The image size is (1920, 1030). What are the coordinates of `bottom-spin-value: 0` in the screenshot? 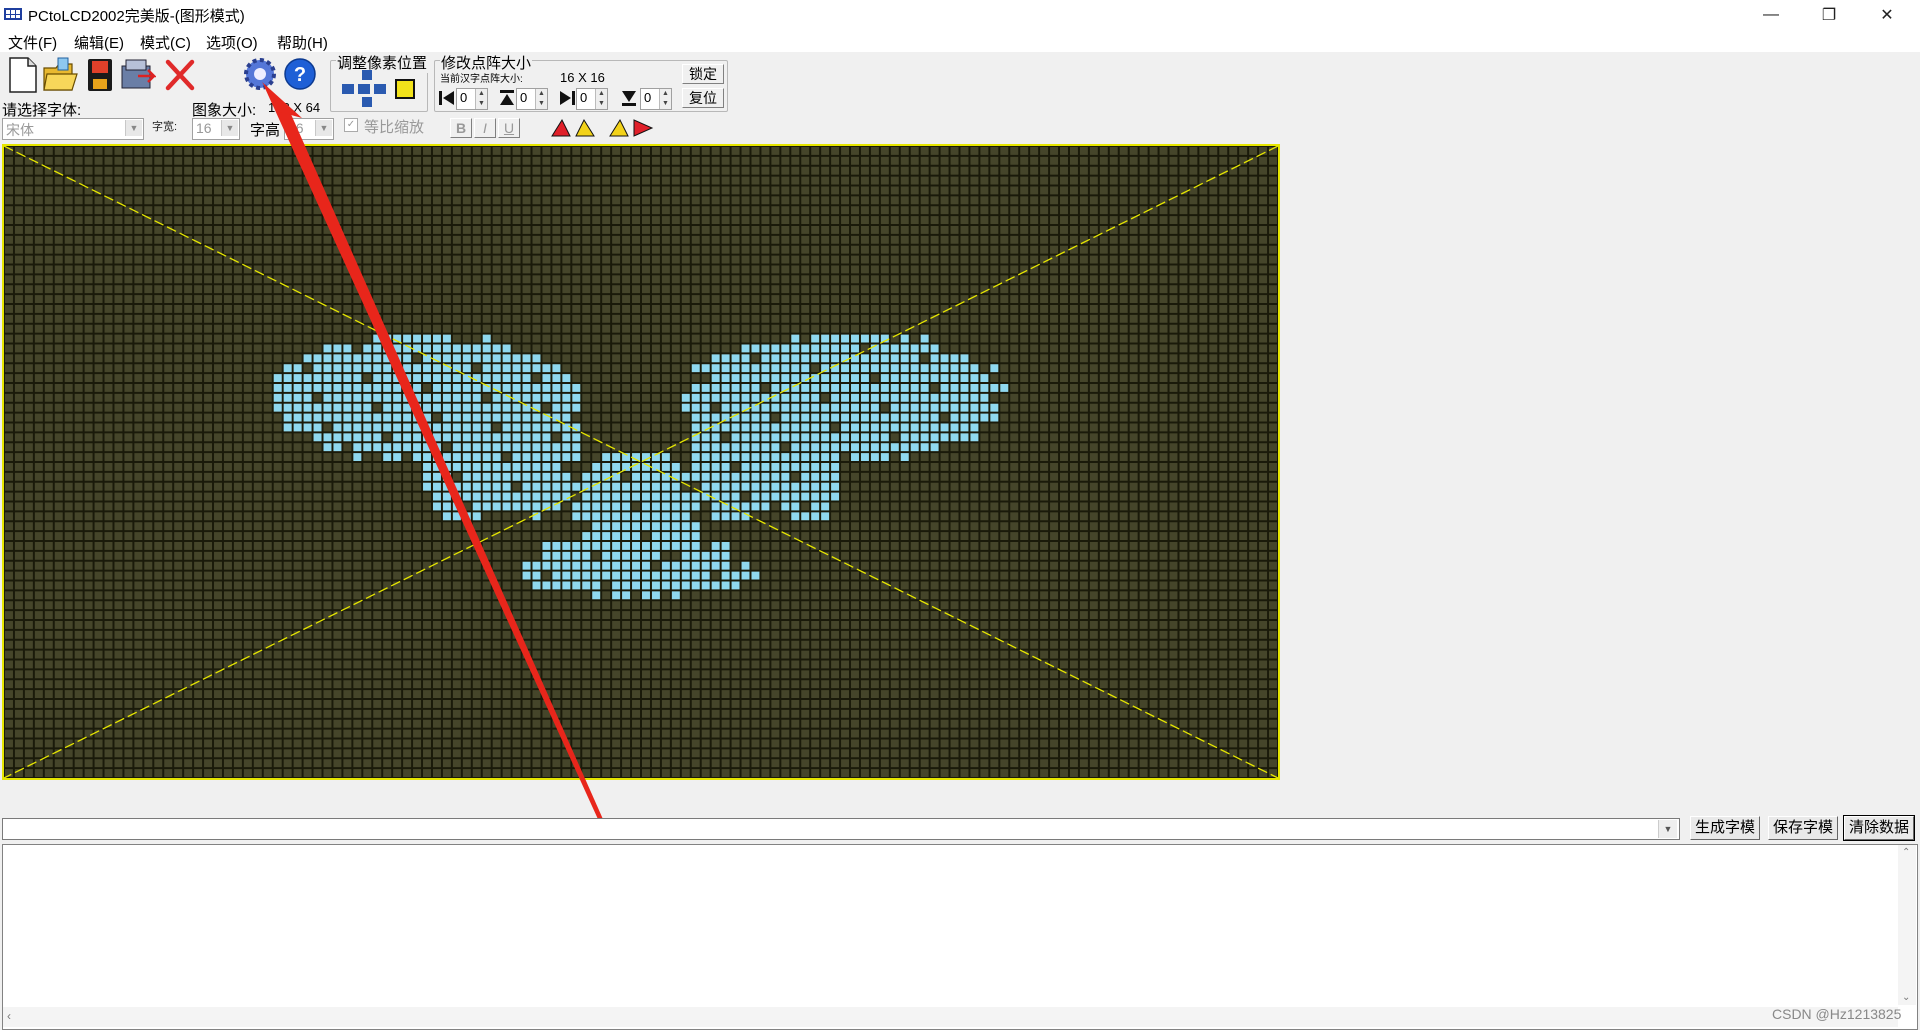 It's located at (648, 97).